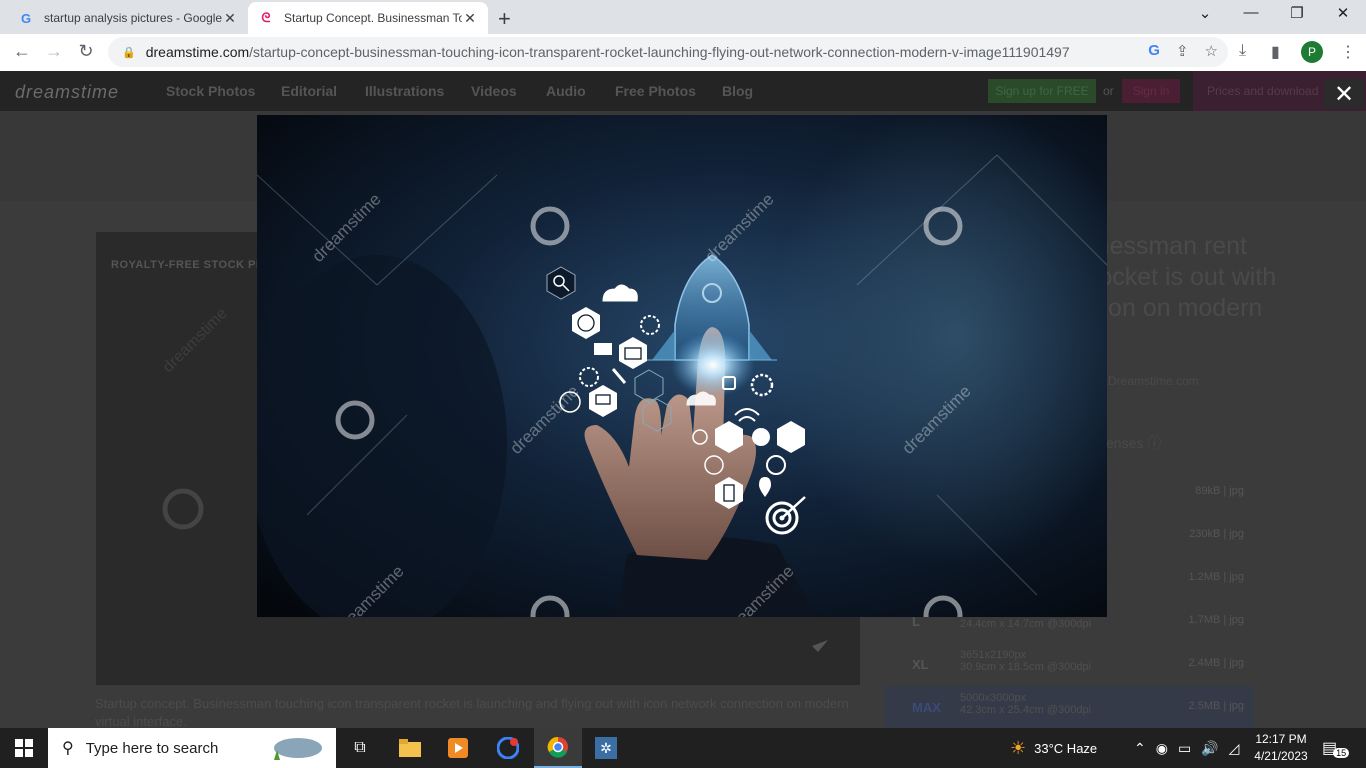 The image size is (1366, 768). I want to click on clock-date: 4/21/2023, so click(1281, 756).